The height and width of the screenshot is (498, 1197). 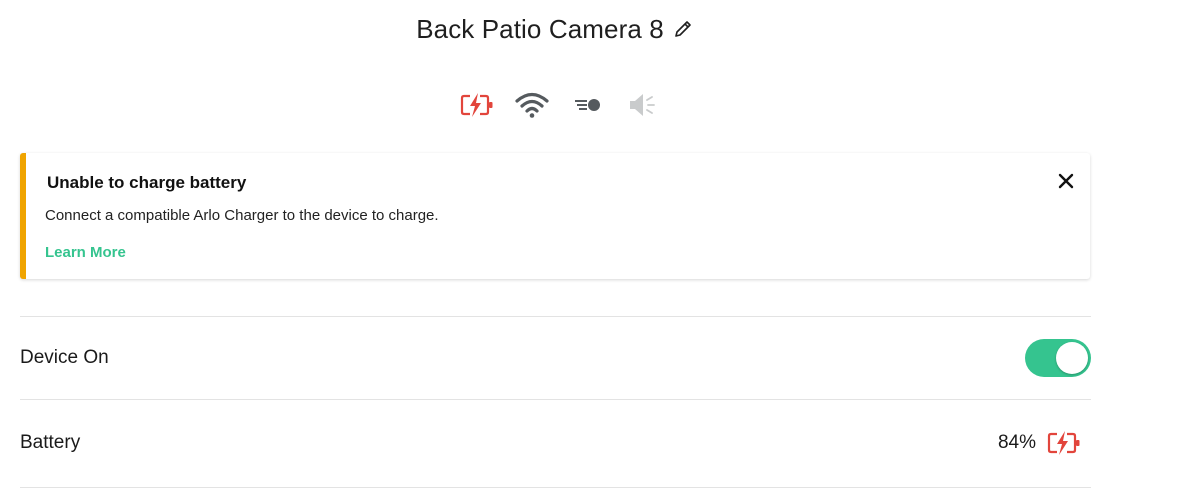 I want to click on battery-percentage: 84%, so click(x=1016, y=442).